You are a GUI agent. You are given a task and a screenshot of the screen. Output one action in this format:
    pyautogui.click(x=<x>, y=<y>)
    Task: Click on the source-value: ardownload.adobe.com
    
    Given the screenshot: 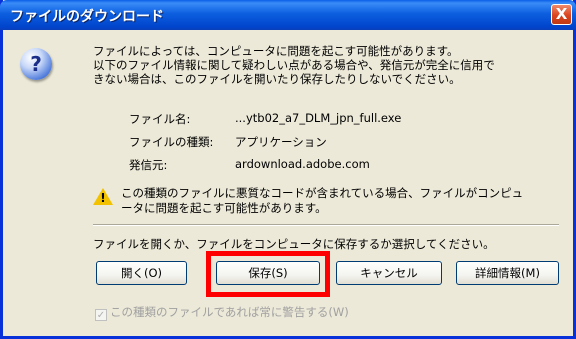 What is the action you would take?
    pyautogui.click(x=302, y=164)
    